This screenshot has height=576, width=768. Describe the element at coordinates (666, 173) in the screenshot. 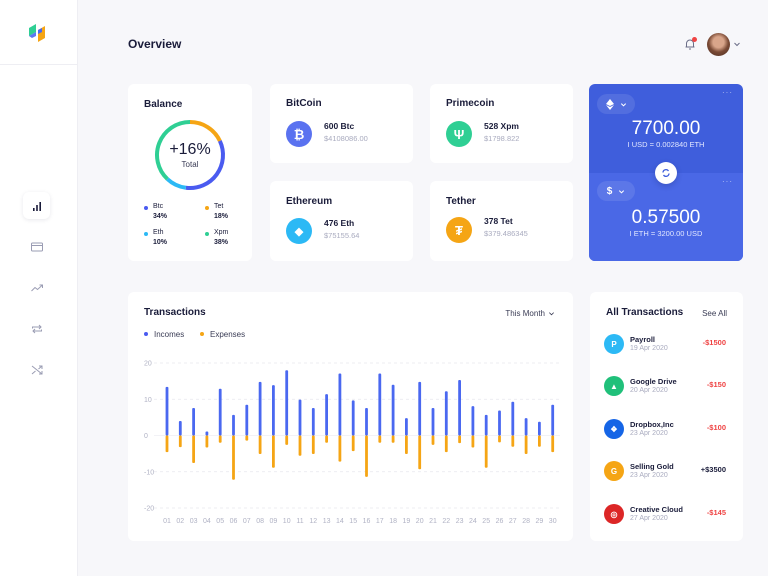

I see `swap-currency-button` at that location.